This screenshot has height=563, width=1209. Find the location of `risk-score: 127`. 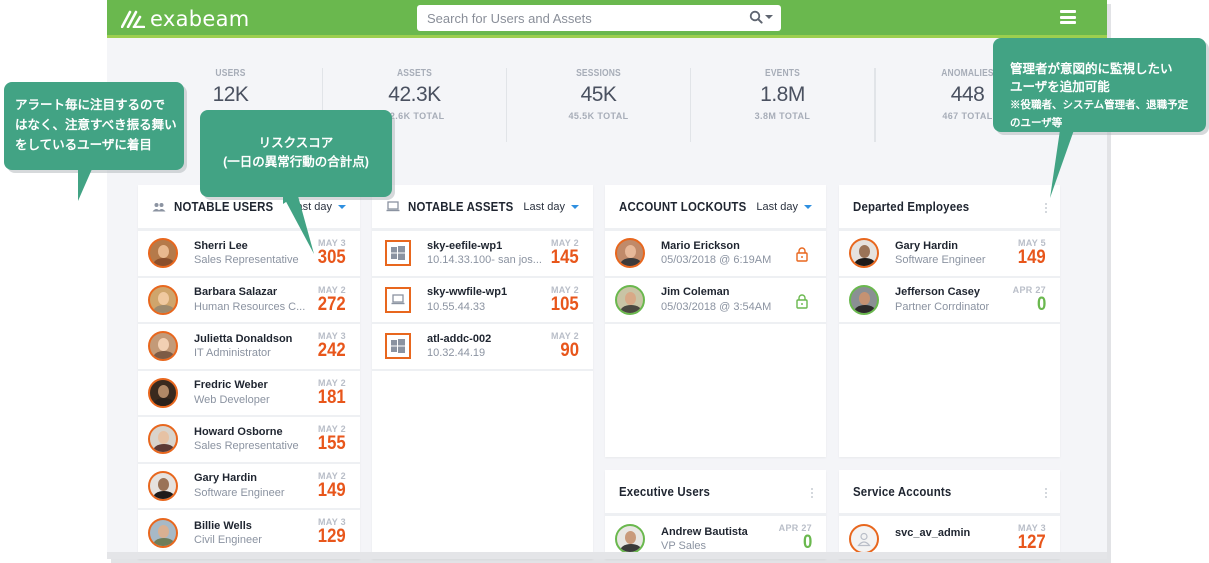

risk-score: 127 is located at coordinates (1032, 542).